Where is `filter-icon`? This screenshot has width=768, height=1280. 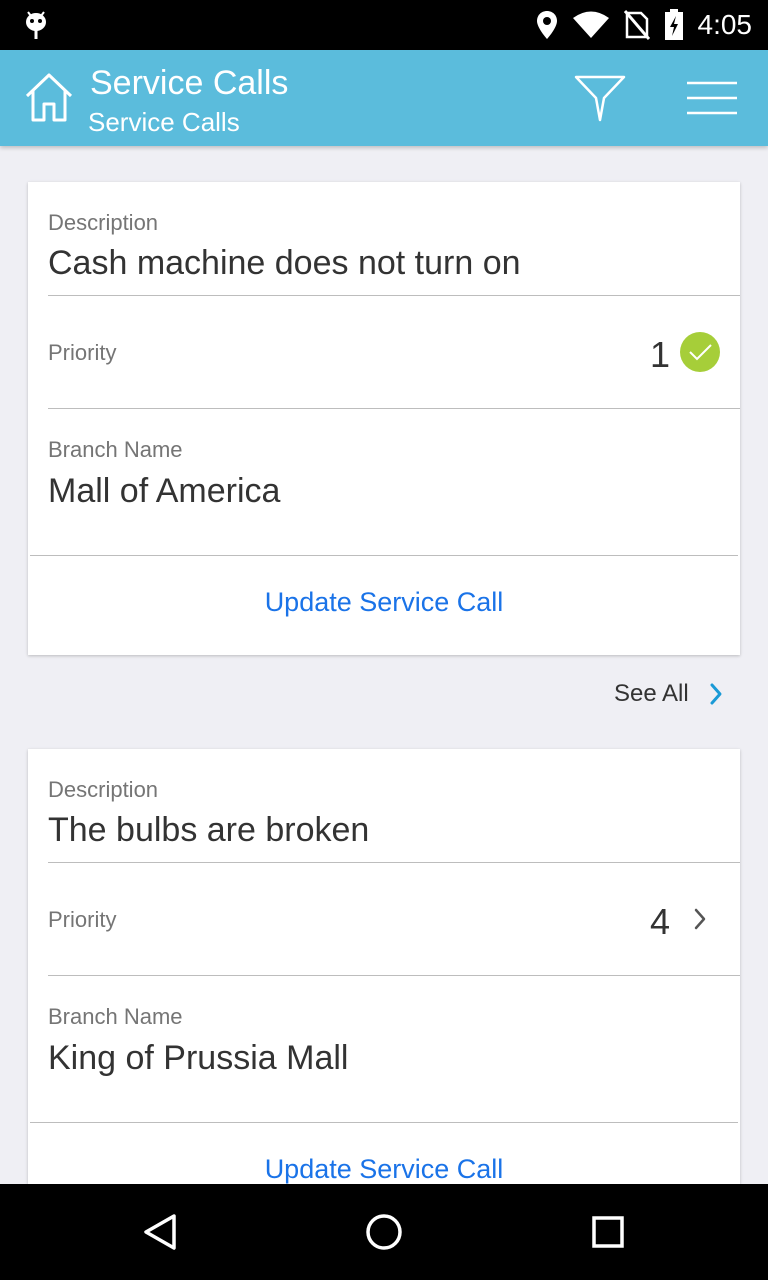 filter-icon is located at coordinates (600, 99).